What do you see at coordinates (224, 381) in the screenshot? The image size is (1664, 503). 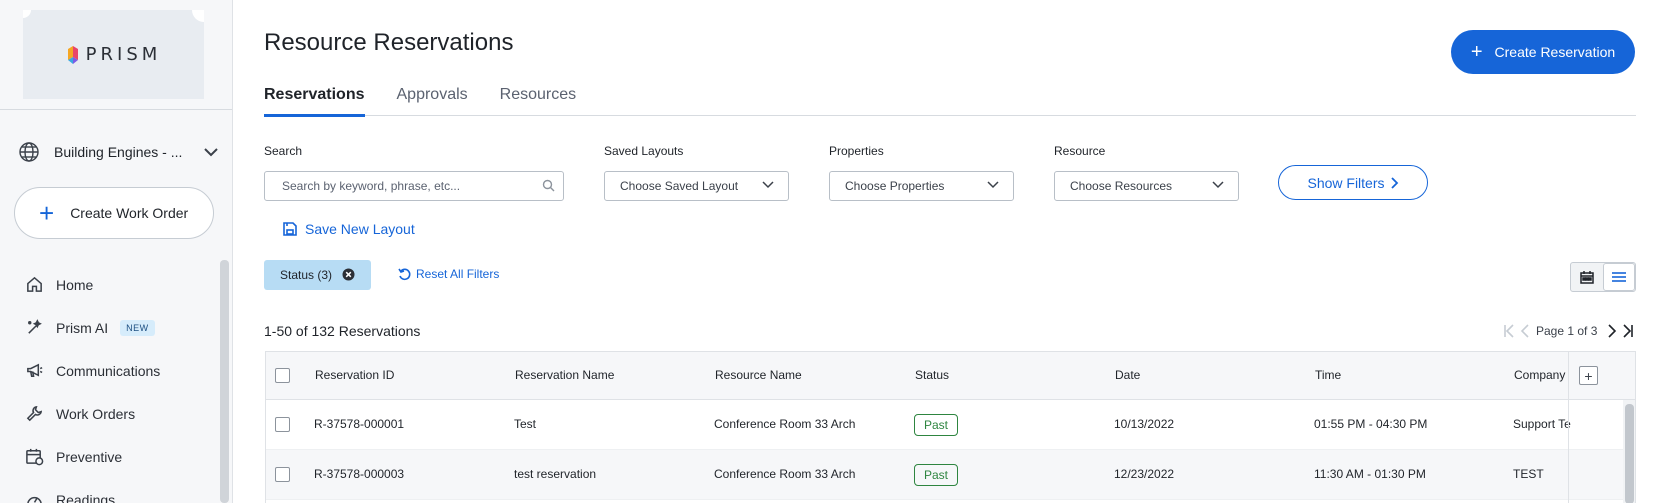 I see `sidebar-scrollbar` at bounding box center [224, 381].